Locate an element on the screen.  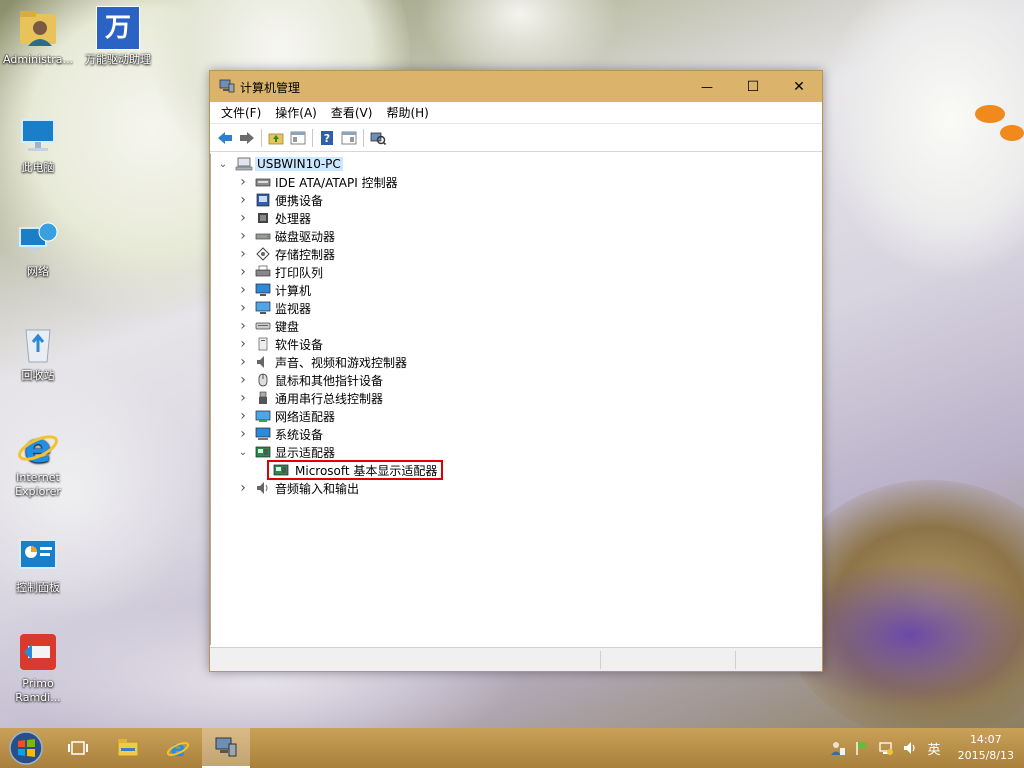
tree-item: › 软件设备 is located at coordinates (280, 344).